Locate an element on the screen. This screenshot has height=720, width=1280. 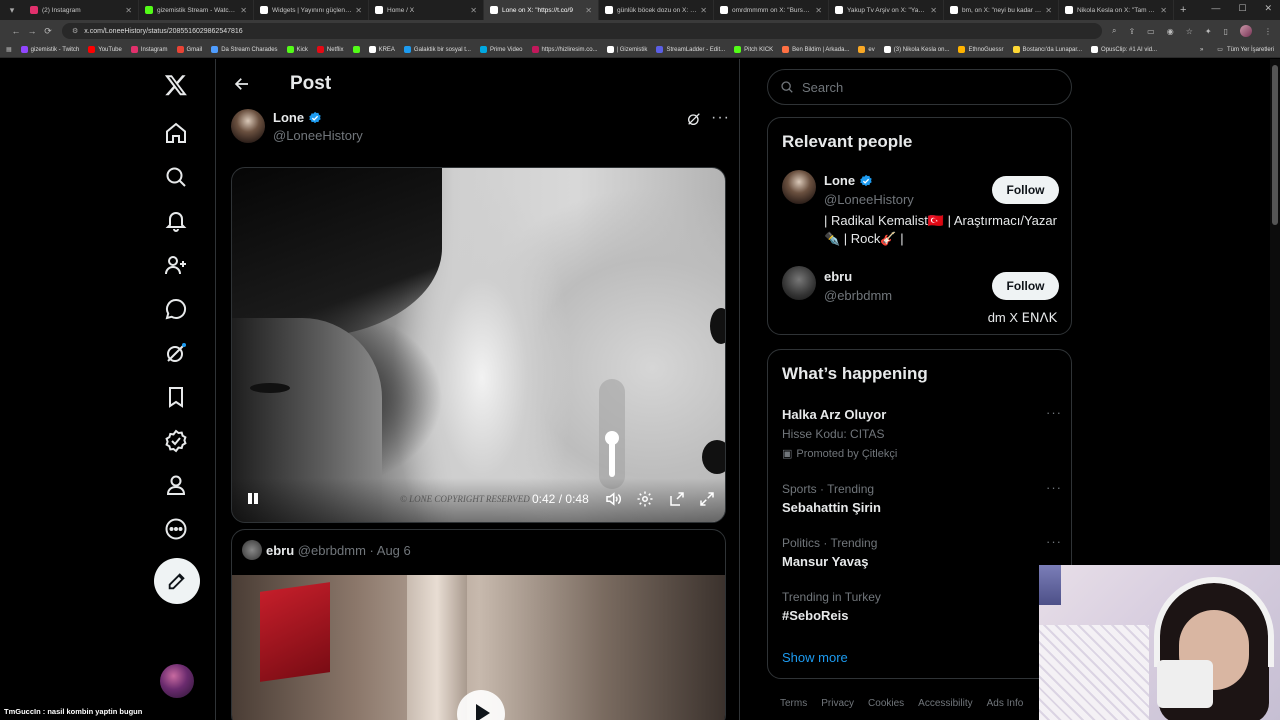
search-input is located at coordinates (922, 87).